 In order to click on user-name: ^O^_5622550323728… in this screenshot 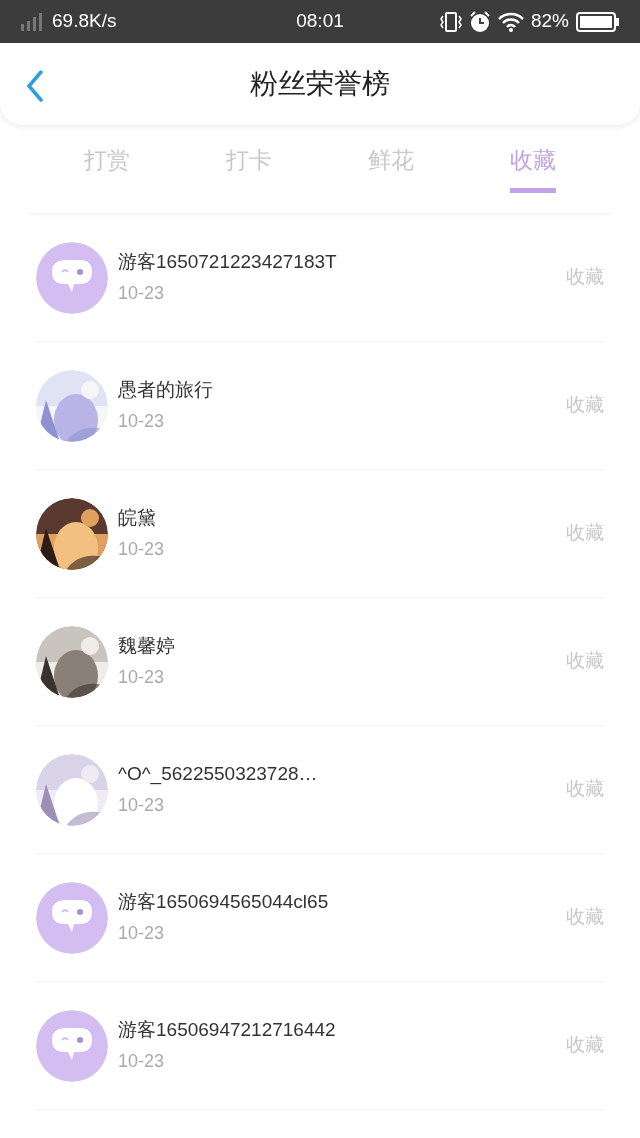, I will do `click(218, 774)`.